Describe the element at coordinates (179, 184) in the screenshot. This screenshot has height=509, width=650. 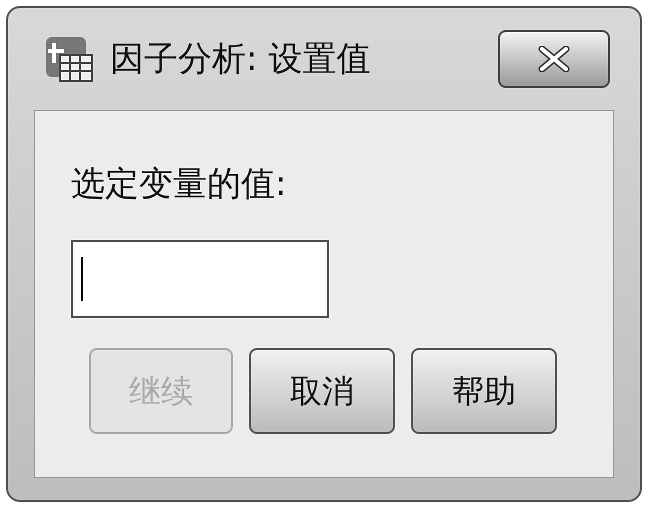
I see `field-label: 选定变量的值:` at that location.